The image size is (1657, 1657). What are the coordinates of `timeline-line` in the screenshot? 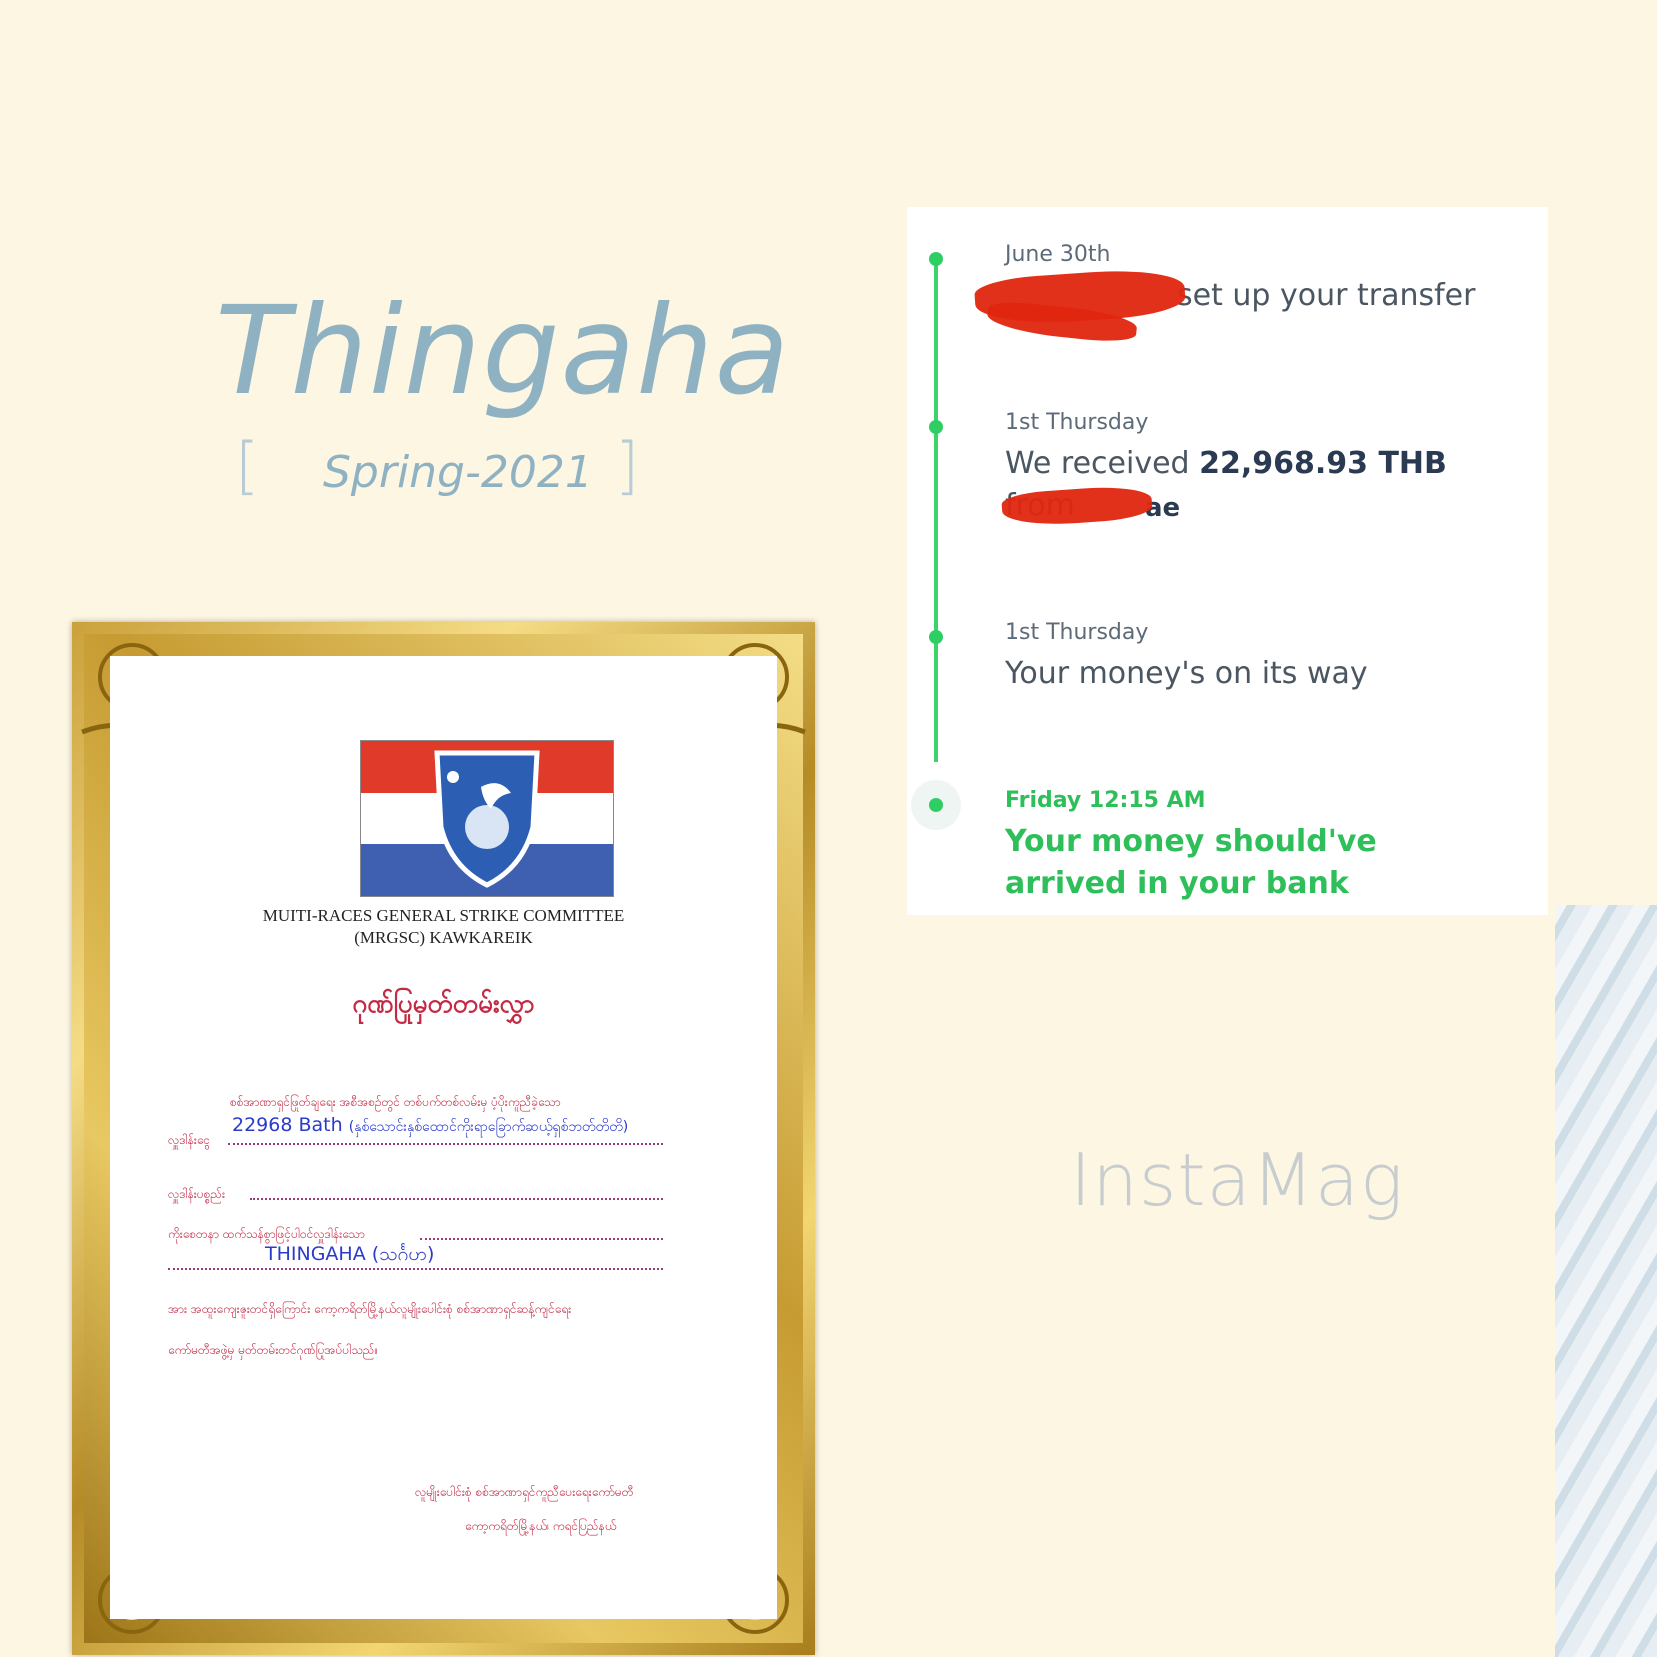 It's located at (936, 509).